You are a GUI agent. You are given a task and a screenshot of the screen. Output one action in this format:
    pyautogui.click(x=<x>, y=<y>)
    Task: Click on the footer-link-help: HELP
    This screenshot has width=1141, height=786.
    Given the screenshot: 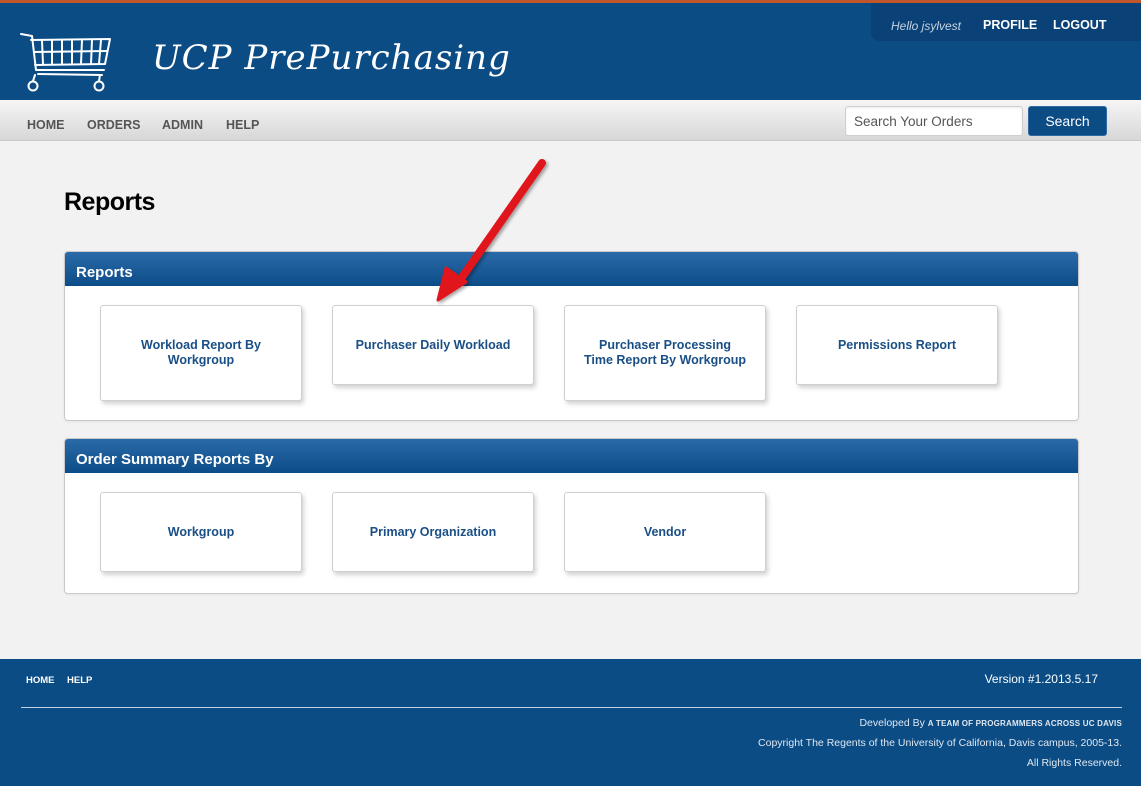 What is the action you would take?
    pyautogui.click(x=79, y=680)
    